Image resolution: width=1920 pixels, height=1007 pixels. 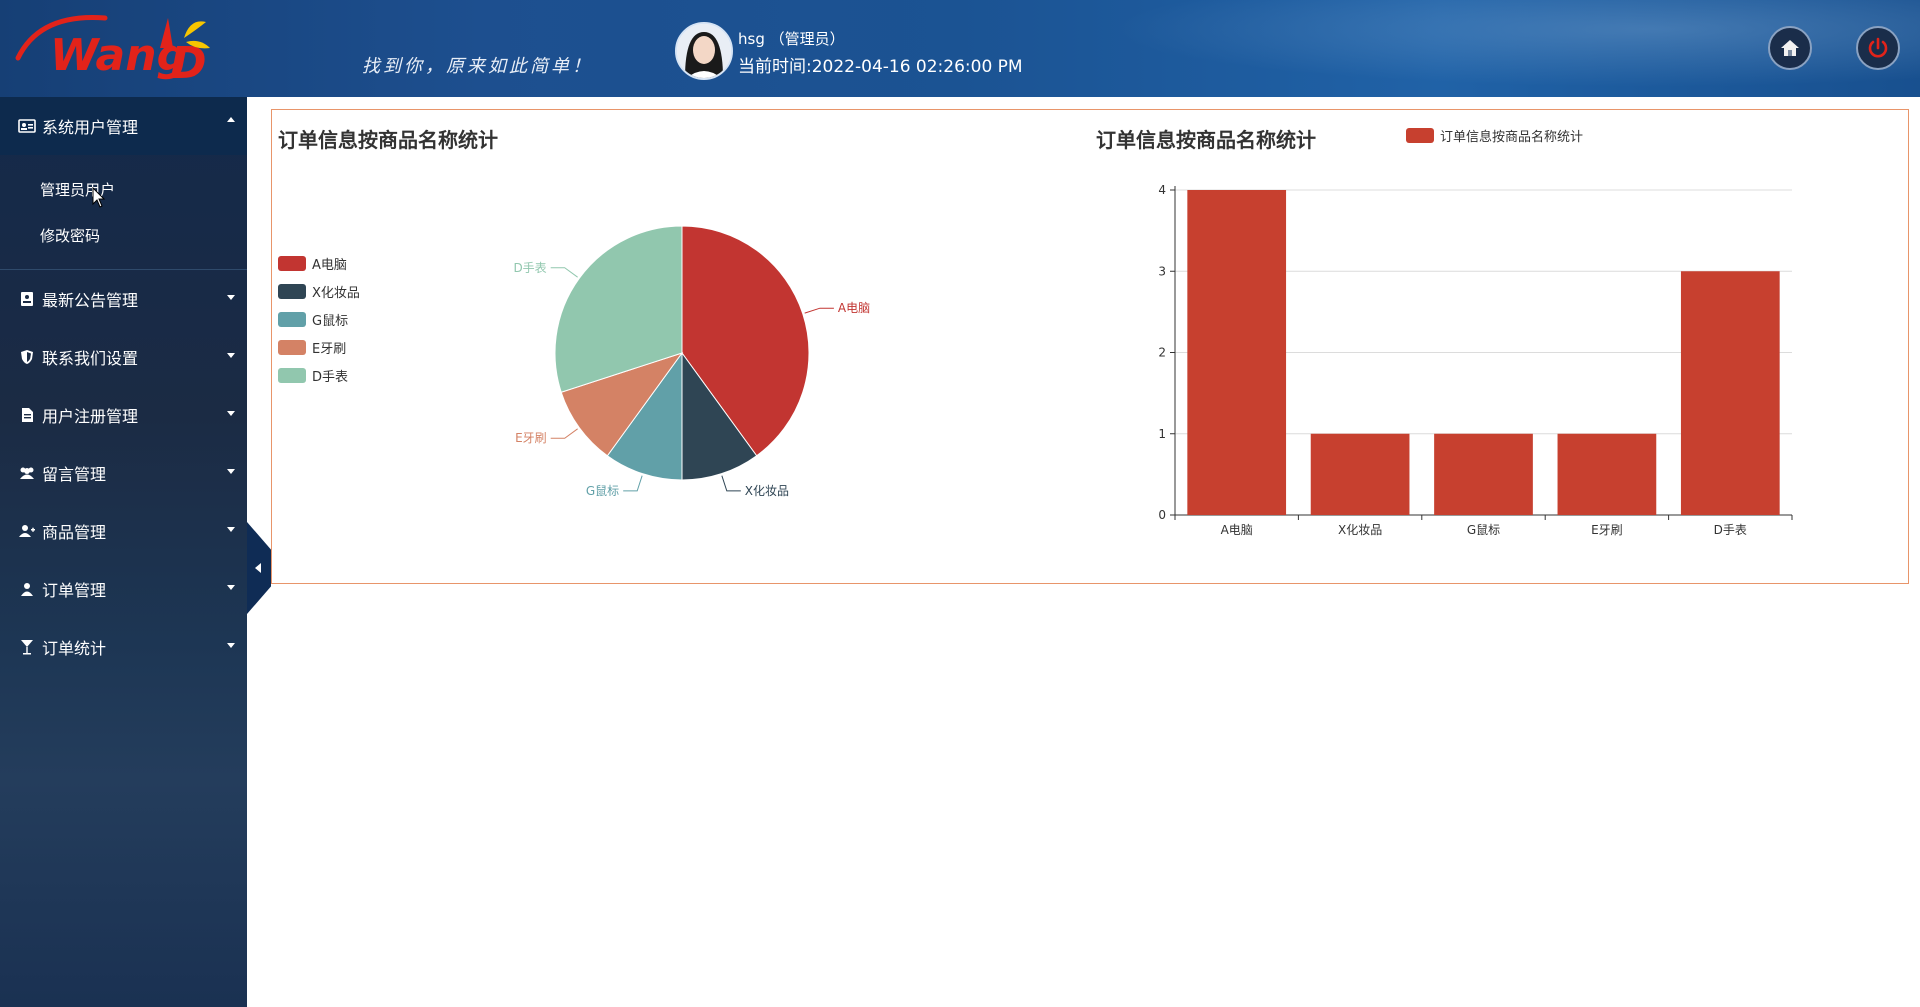 What do you see at coordinates (791, 39) in the screenshot?
I see `user-name: hsg （管理员）` at bounding box center [791, 39].